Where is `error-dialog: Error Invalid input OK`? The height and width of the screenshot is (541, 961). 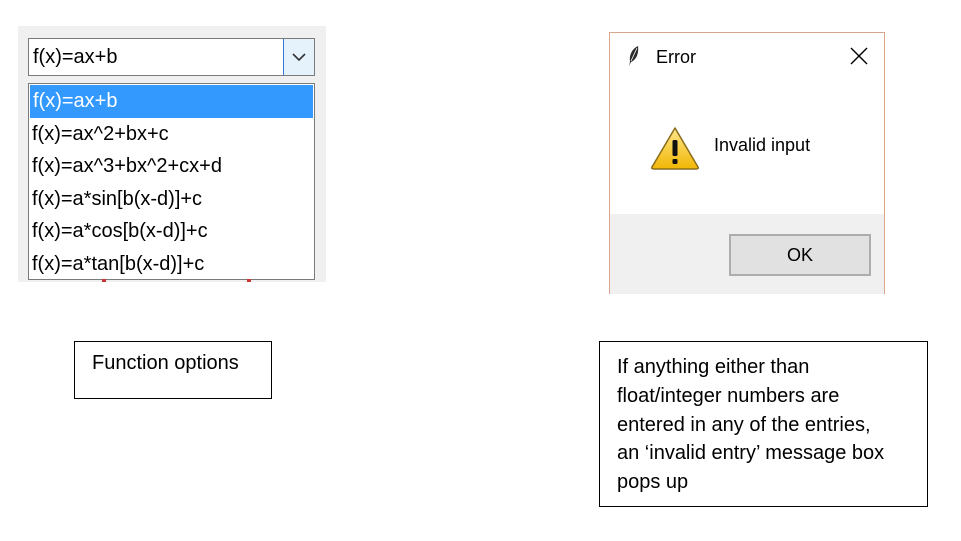 error-dialog: Error Invalid input OK is located at coordinates (747, 163).